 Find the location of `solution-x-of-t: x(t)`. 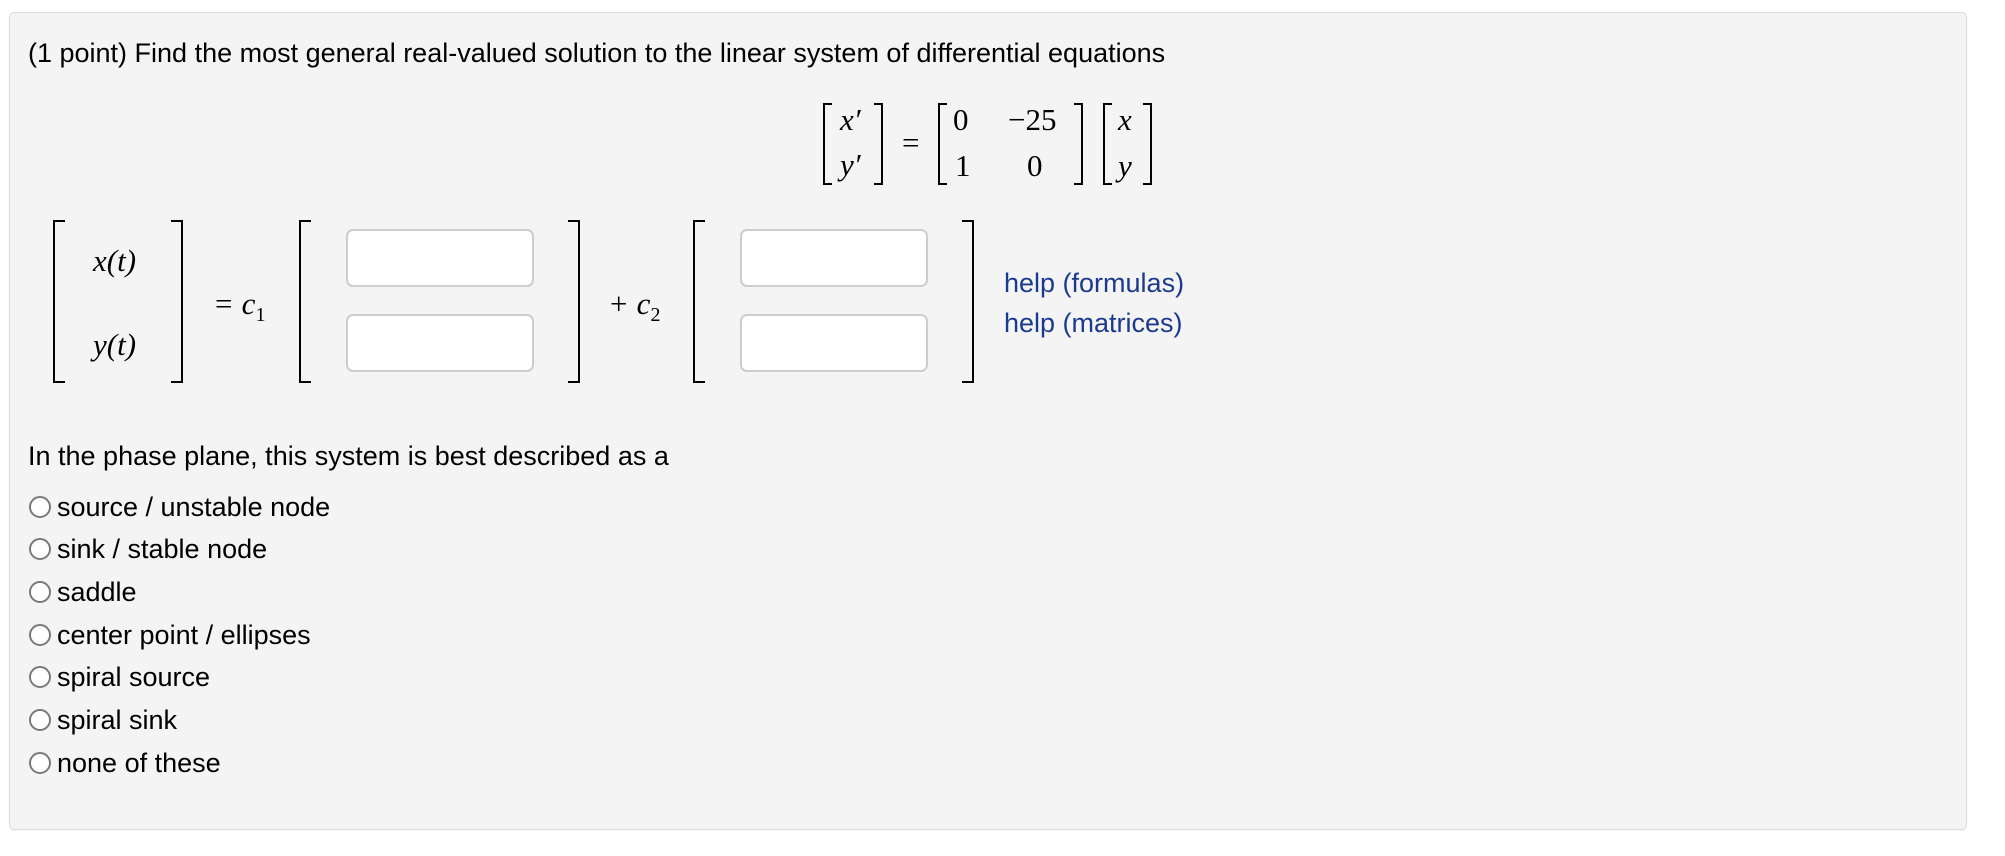

solution-x-of-t: x(t) is located at coordinates (115, 260).